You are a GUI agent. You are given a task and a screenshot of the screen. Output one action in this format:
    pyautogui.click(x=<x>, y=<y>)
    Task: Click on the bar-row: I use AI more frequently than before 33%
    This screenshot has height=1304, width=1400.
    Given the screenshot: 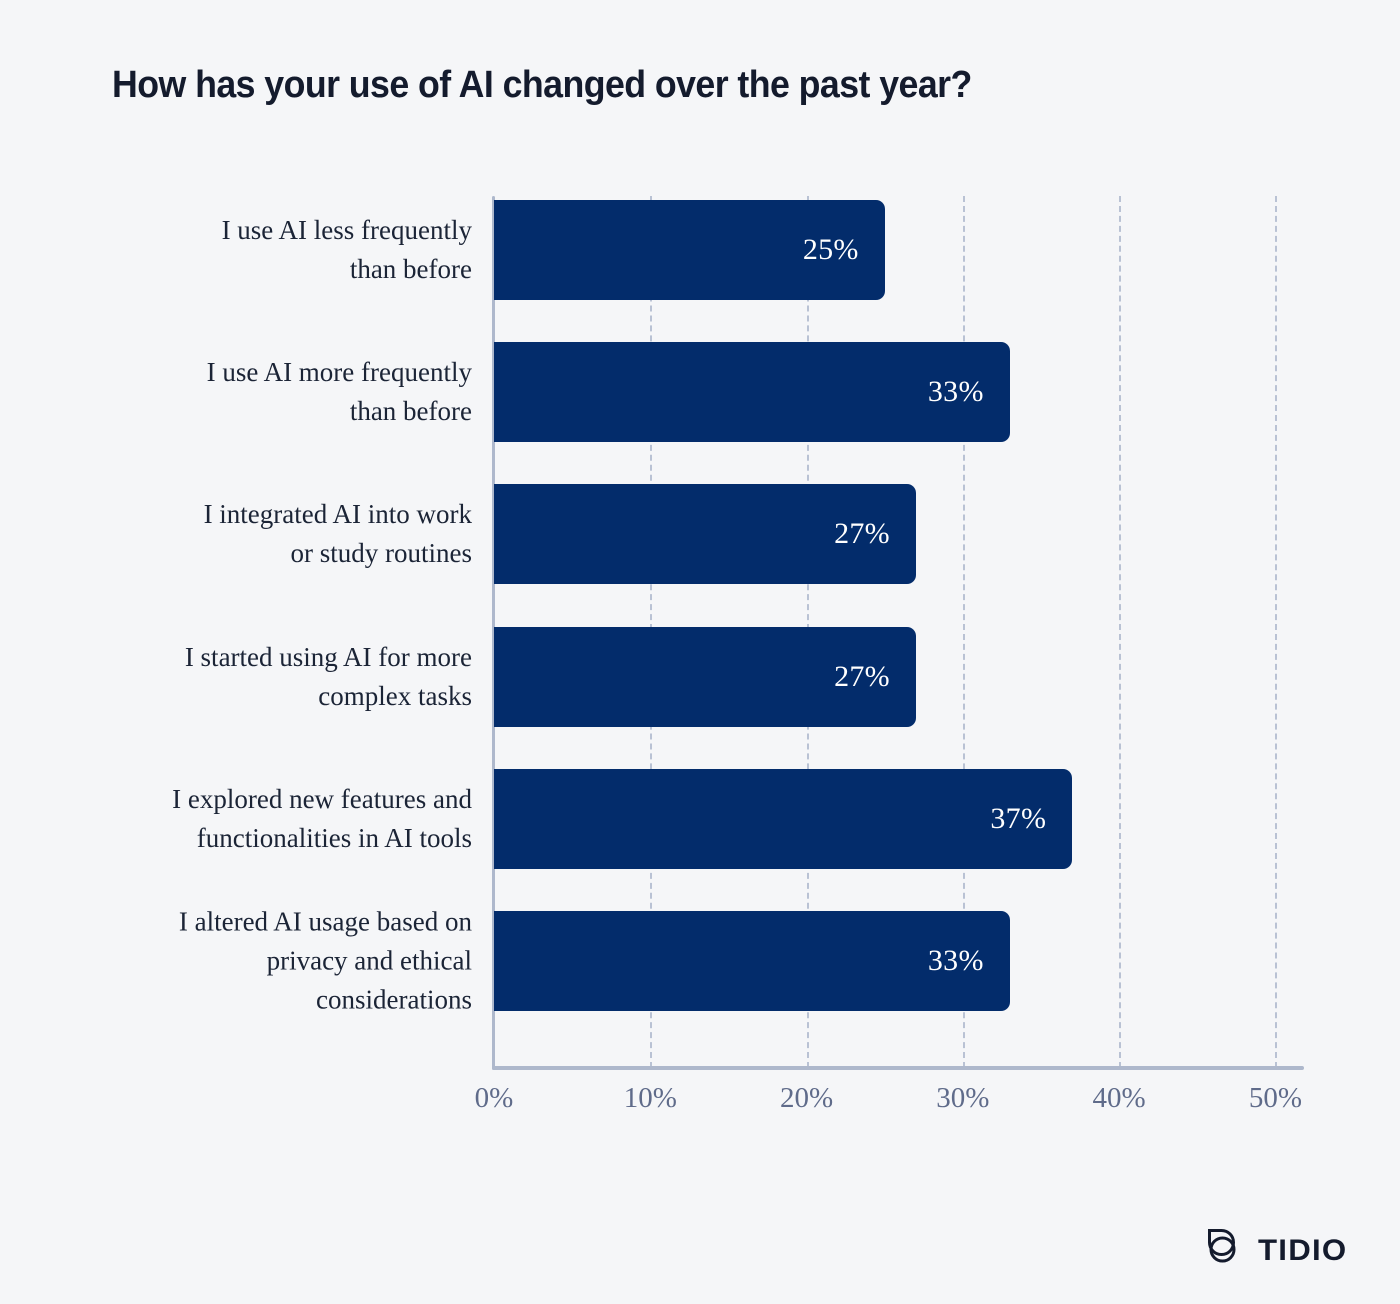 What is the action you would take?
    pyautogui.click(x=700, y=392)
    